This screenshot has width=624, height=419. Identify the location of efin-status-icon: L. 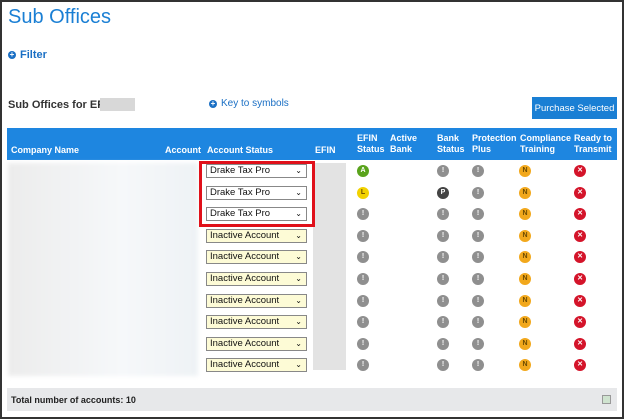
(363, 192).